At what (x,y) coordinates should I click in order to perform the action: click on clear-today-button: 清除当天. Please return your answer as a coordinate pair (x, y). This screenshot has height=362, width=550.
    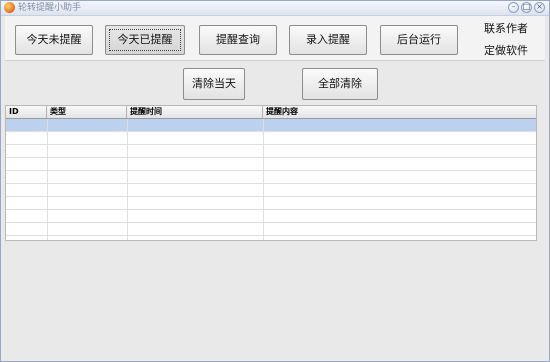
    Looking at the image, I should click on (214, 84).